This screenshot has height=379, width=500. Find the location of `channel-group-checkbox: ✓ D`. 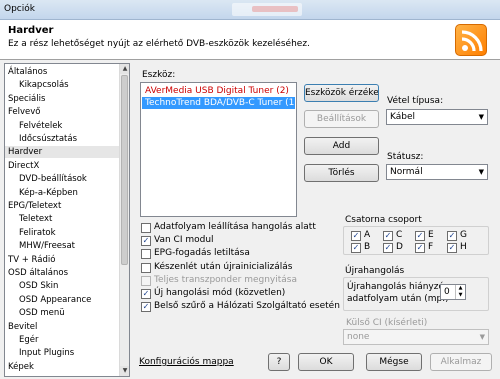

channel-group-checkbox: ✓ D is located at coordinates (398, 248).